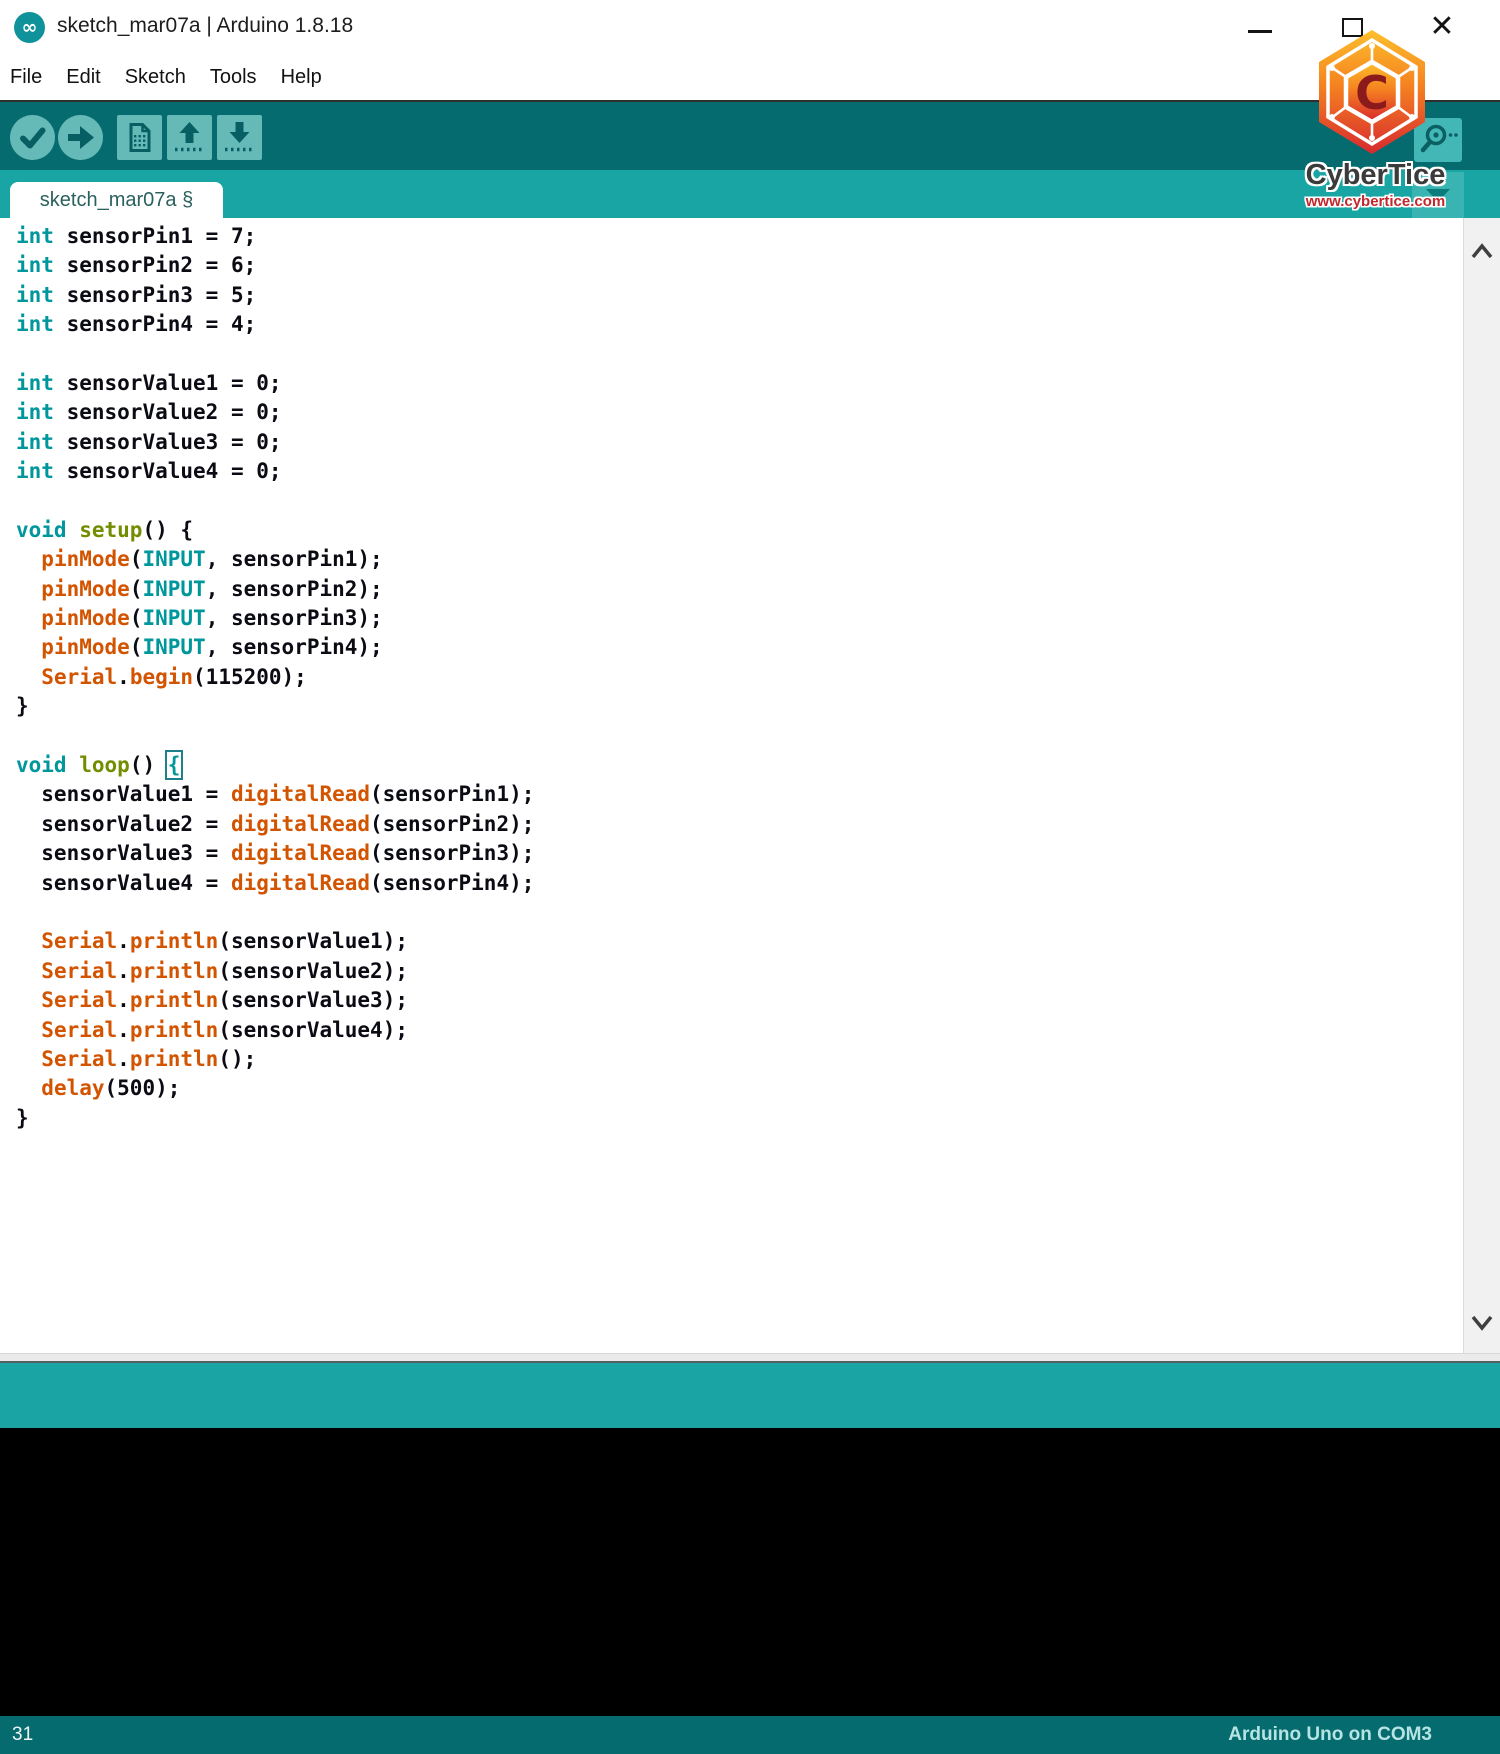  I want to click on menu-file: File, so click(26, 77).